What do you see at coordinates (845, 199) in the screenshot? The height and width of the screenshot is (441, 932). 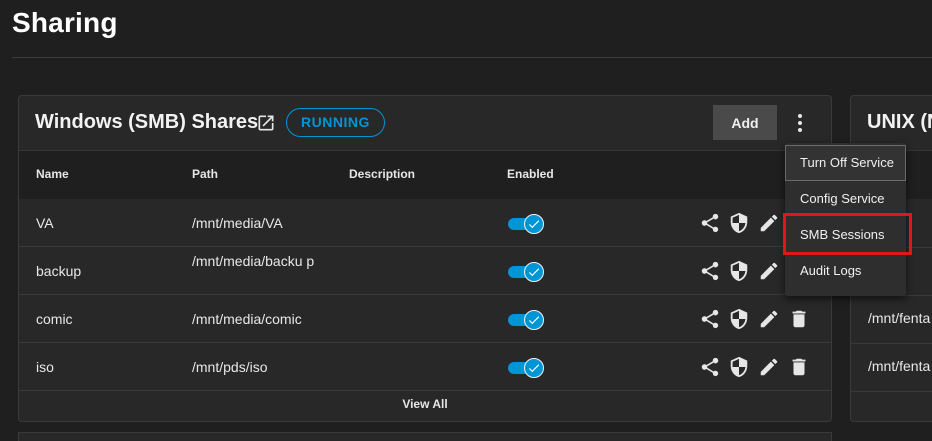 I see `menu-item-config-service: Config Service` at bounding box center [845, 199].